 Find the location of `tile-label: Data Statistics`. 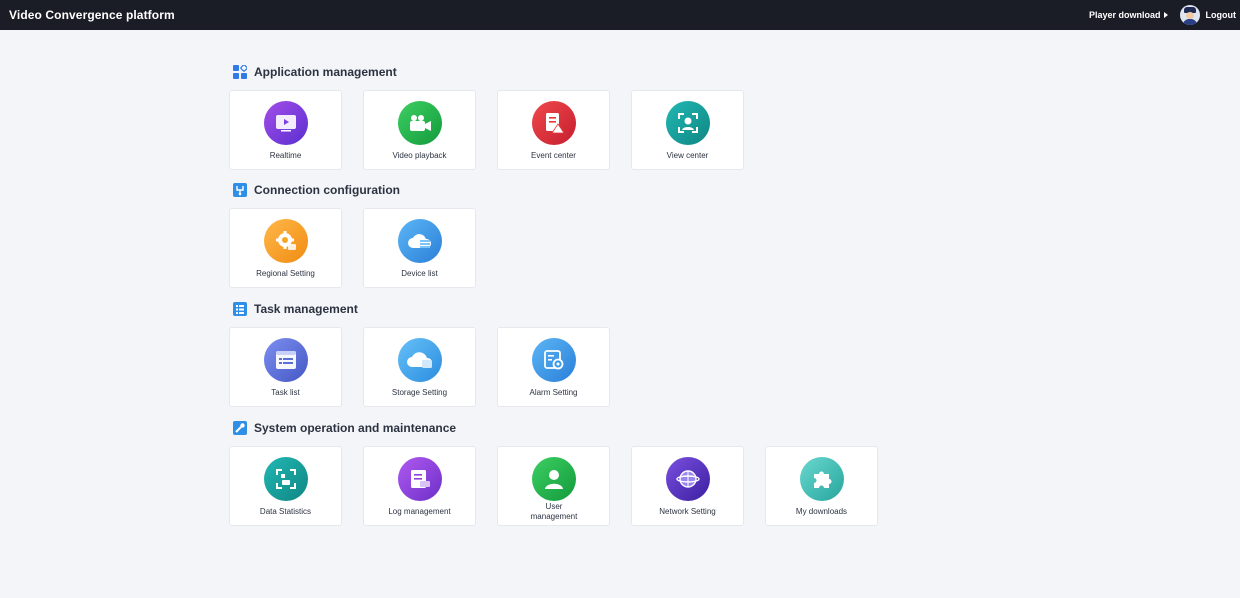

tile-label: Data Statistics is located at coordinates (285, 511).